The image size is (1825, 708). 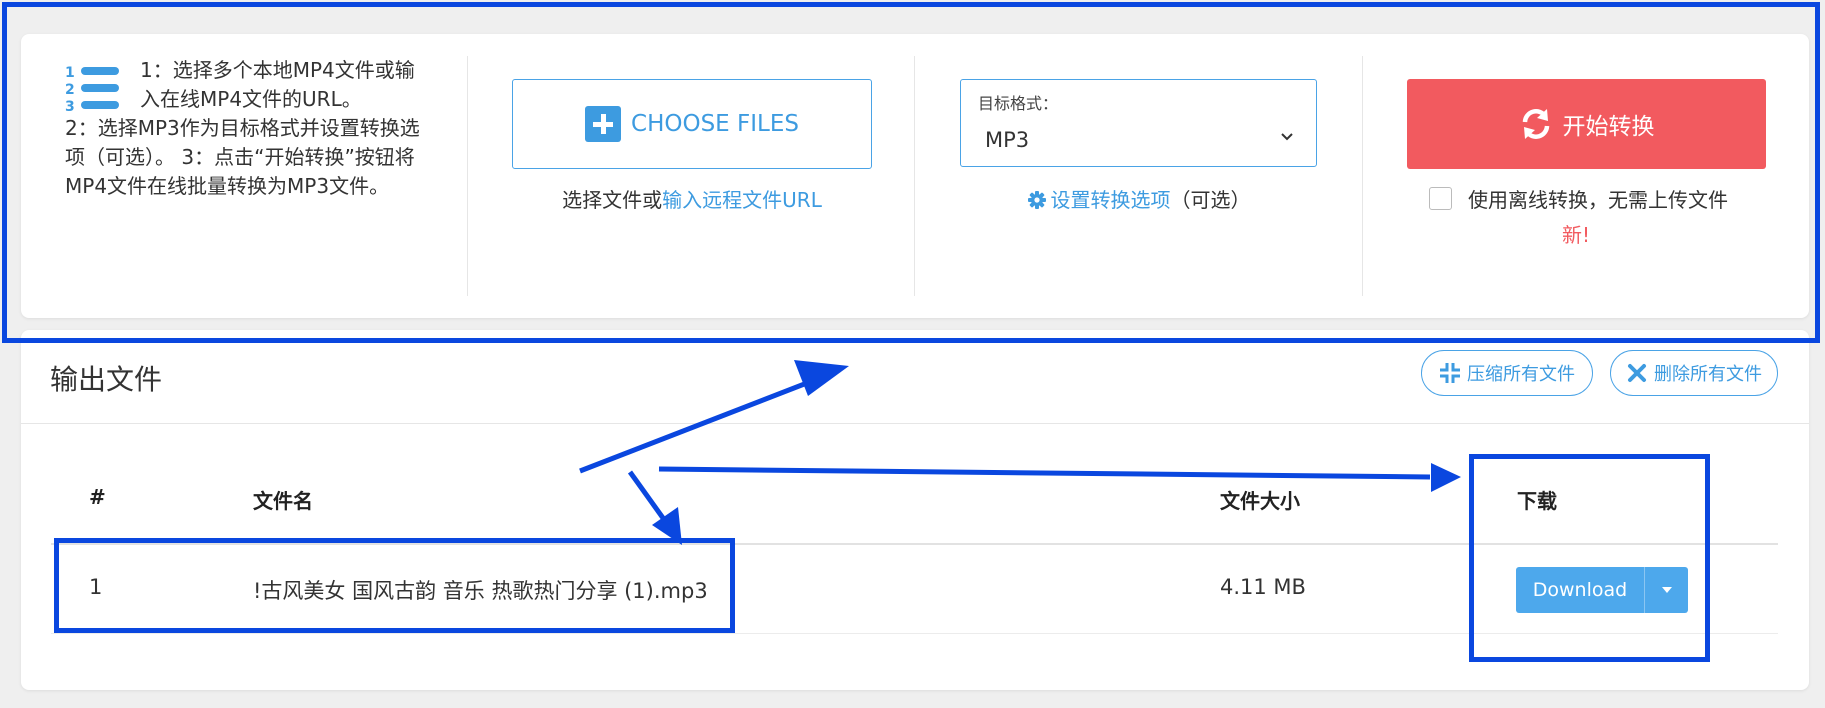 What do you see at coordinates (915, 423) in the screenshot?
I see `title-divider` at bounding box center [915, 423].